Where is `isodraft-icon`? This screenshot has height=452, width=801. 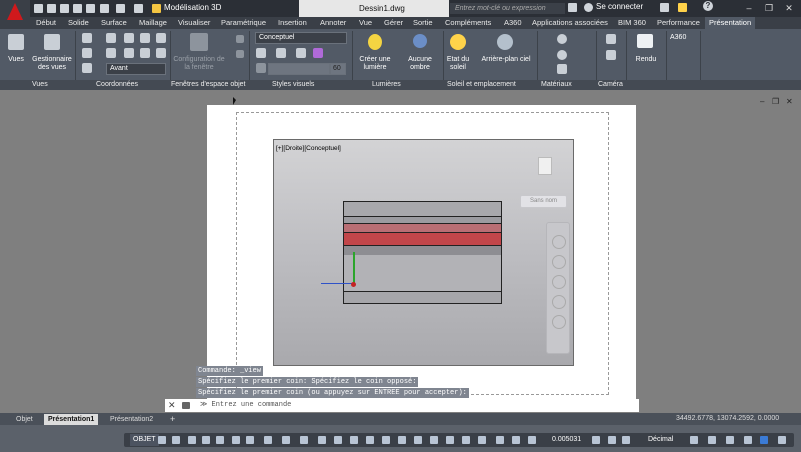
isodraft-icon is located at coordinates (250, 440).